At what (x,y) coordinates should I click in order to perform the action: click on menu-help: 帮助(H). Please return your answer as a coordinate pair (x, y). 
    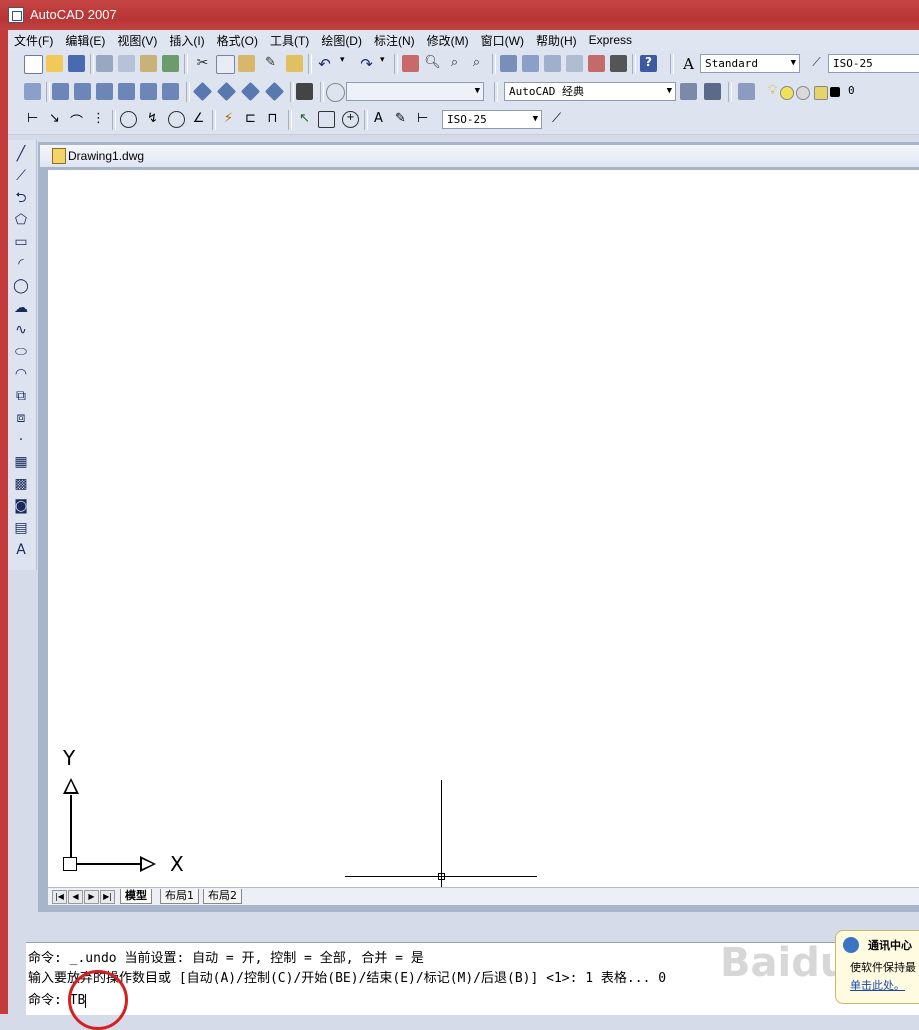
    Looking at the image, I should click on (556, 40).